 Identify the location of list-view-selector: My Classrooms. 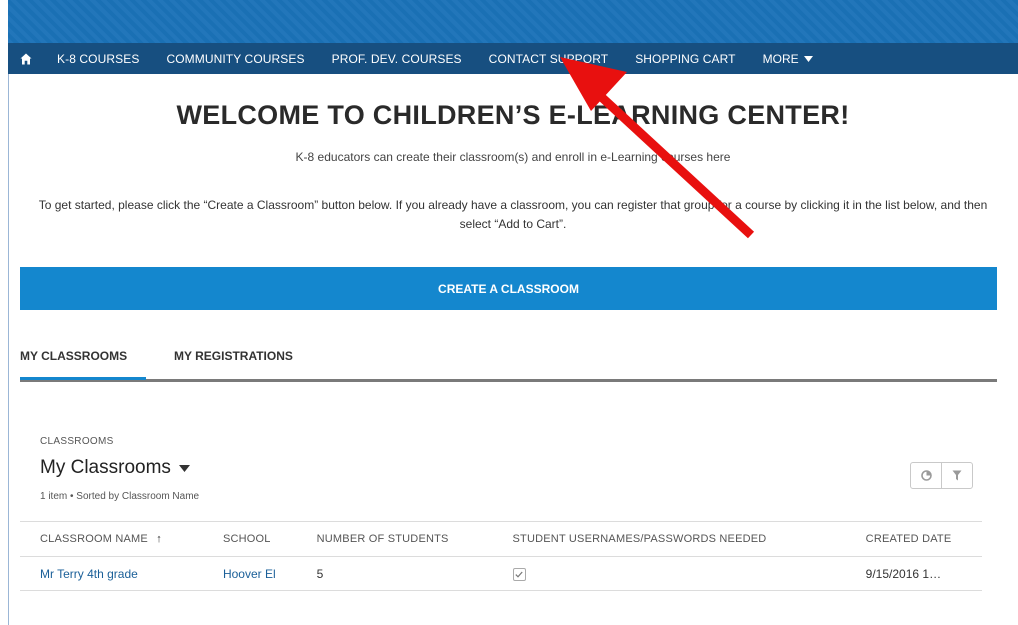
(115, 468).